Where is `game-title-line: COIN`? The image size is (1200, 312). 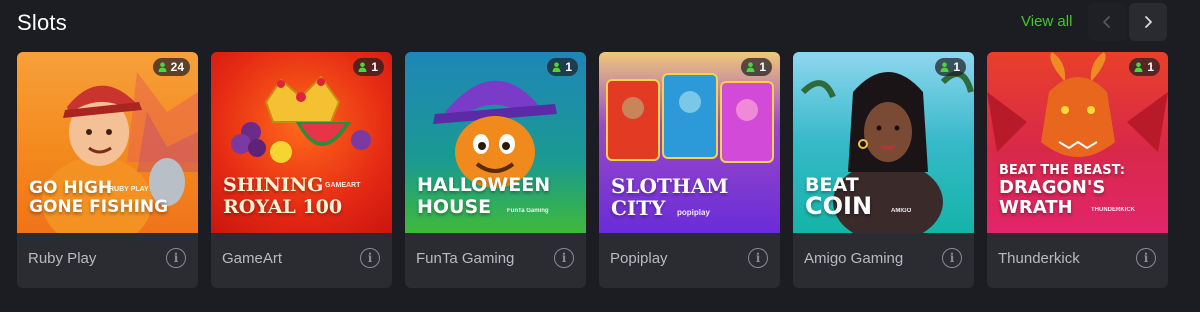
game-title-line: COIN is located at coordinates (839, 206).